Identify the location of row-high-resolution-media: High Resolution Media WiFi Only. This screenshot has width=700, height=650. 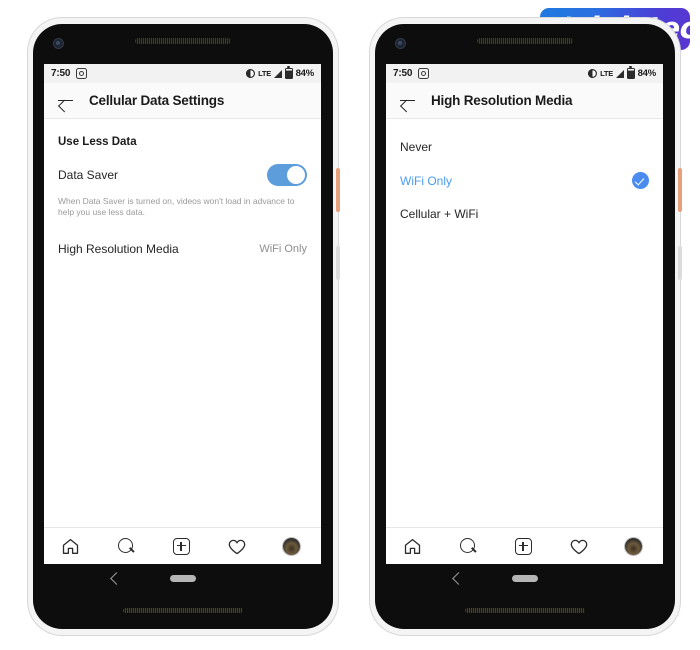
(182, 249).